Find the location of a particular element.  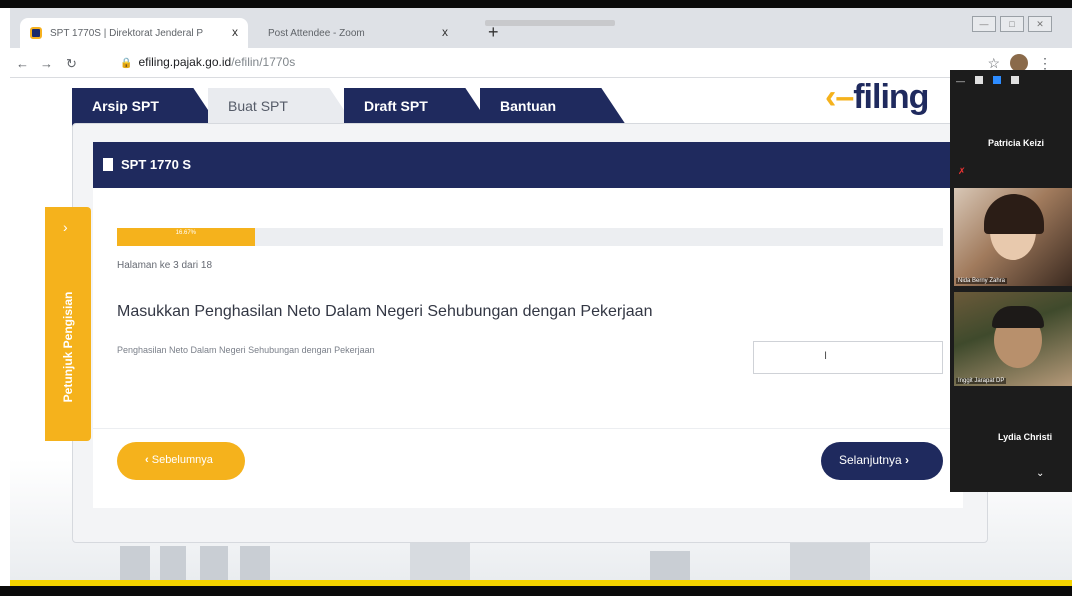

logo-text: filing is located at coordinates (891, 97).